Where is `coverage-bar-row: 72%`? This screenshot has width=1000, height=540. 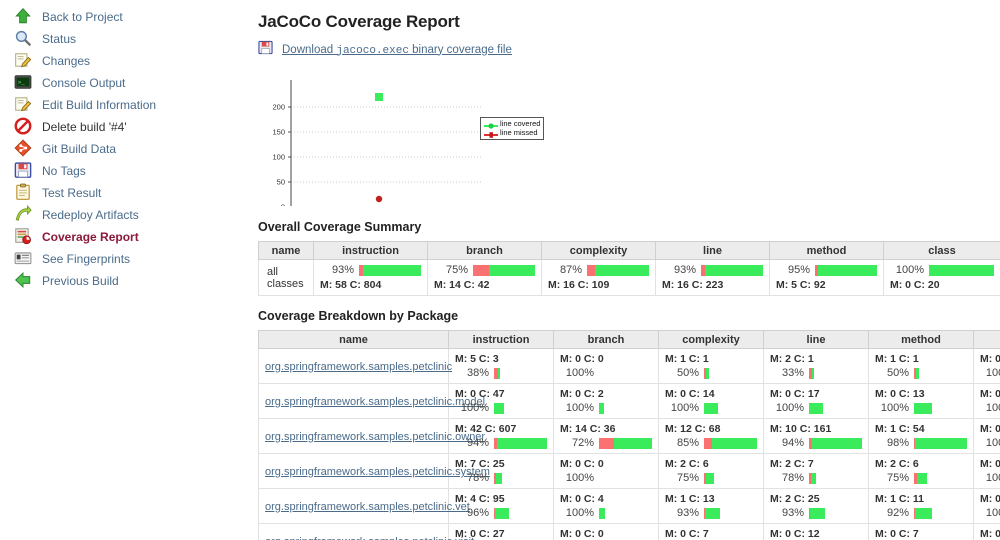 coverage-bar-row: 72% is located at coordinates (606, 443).